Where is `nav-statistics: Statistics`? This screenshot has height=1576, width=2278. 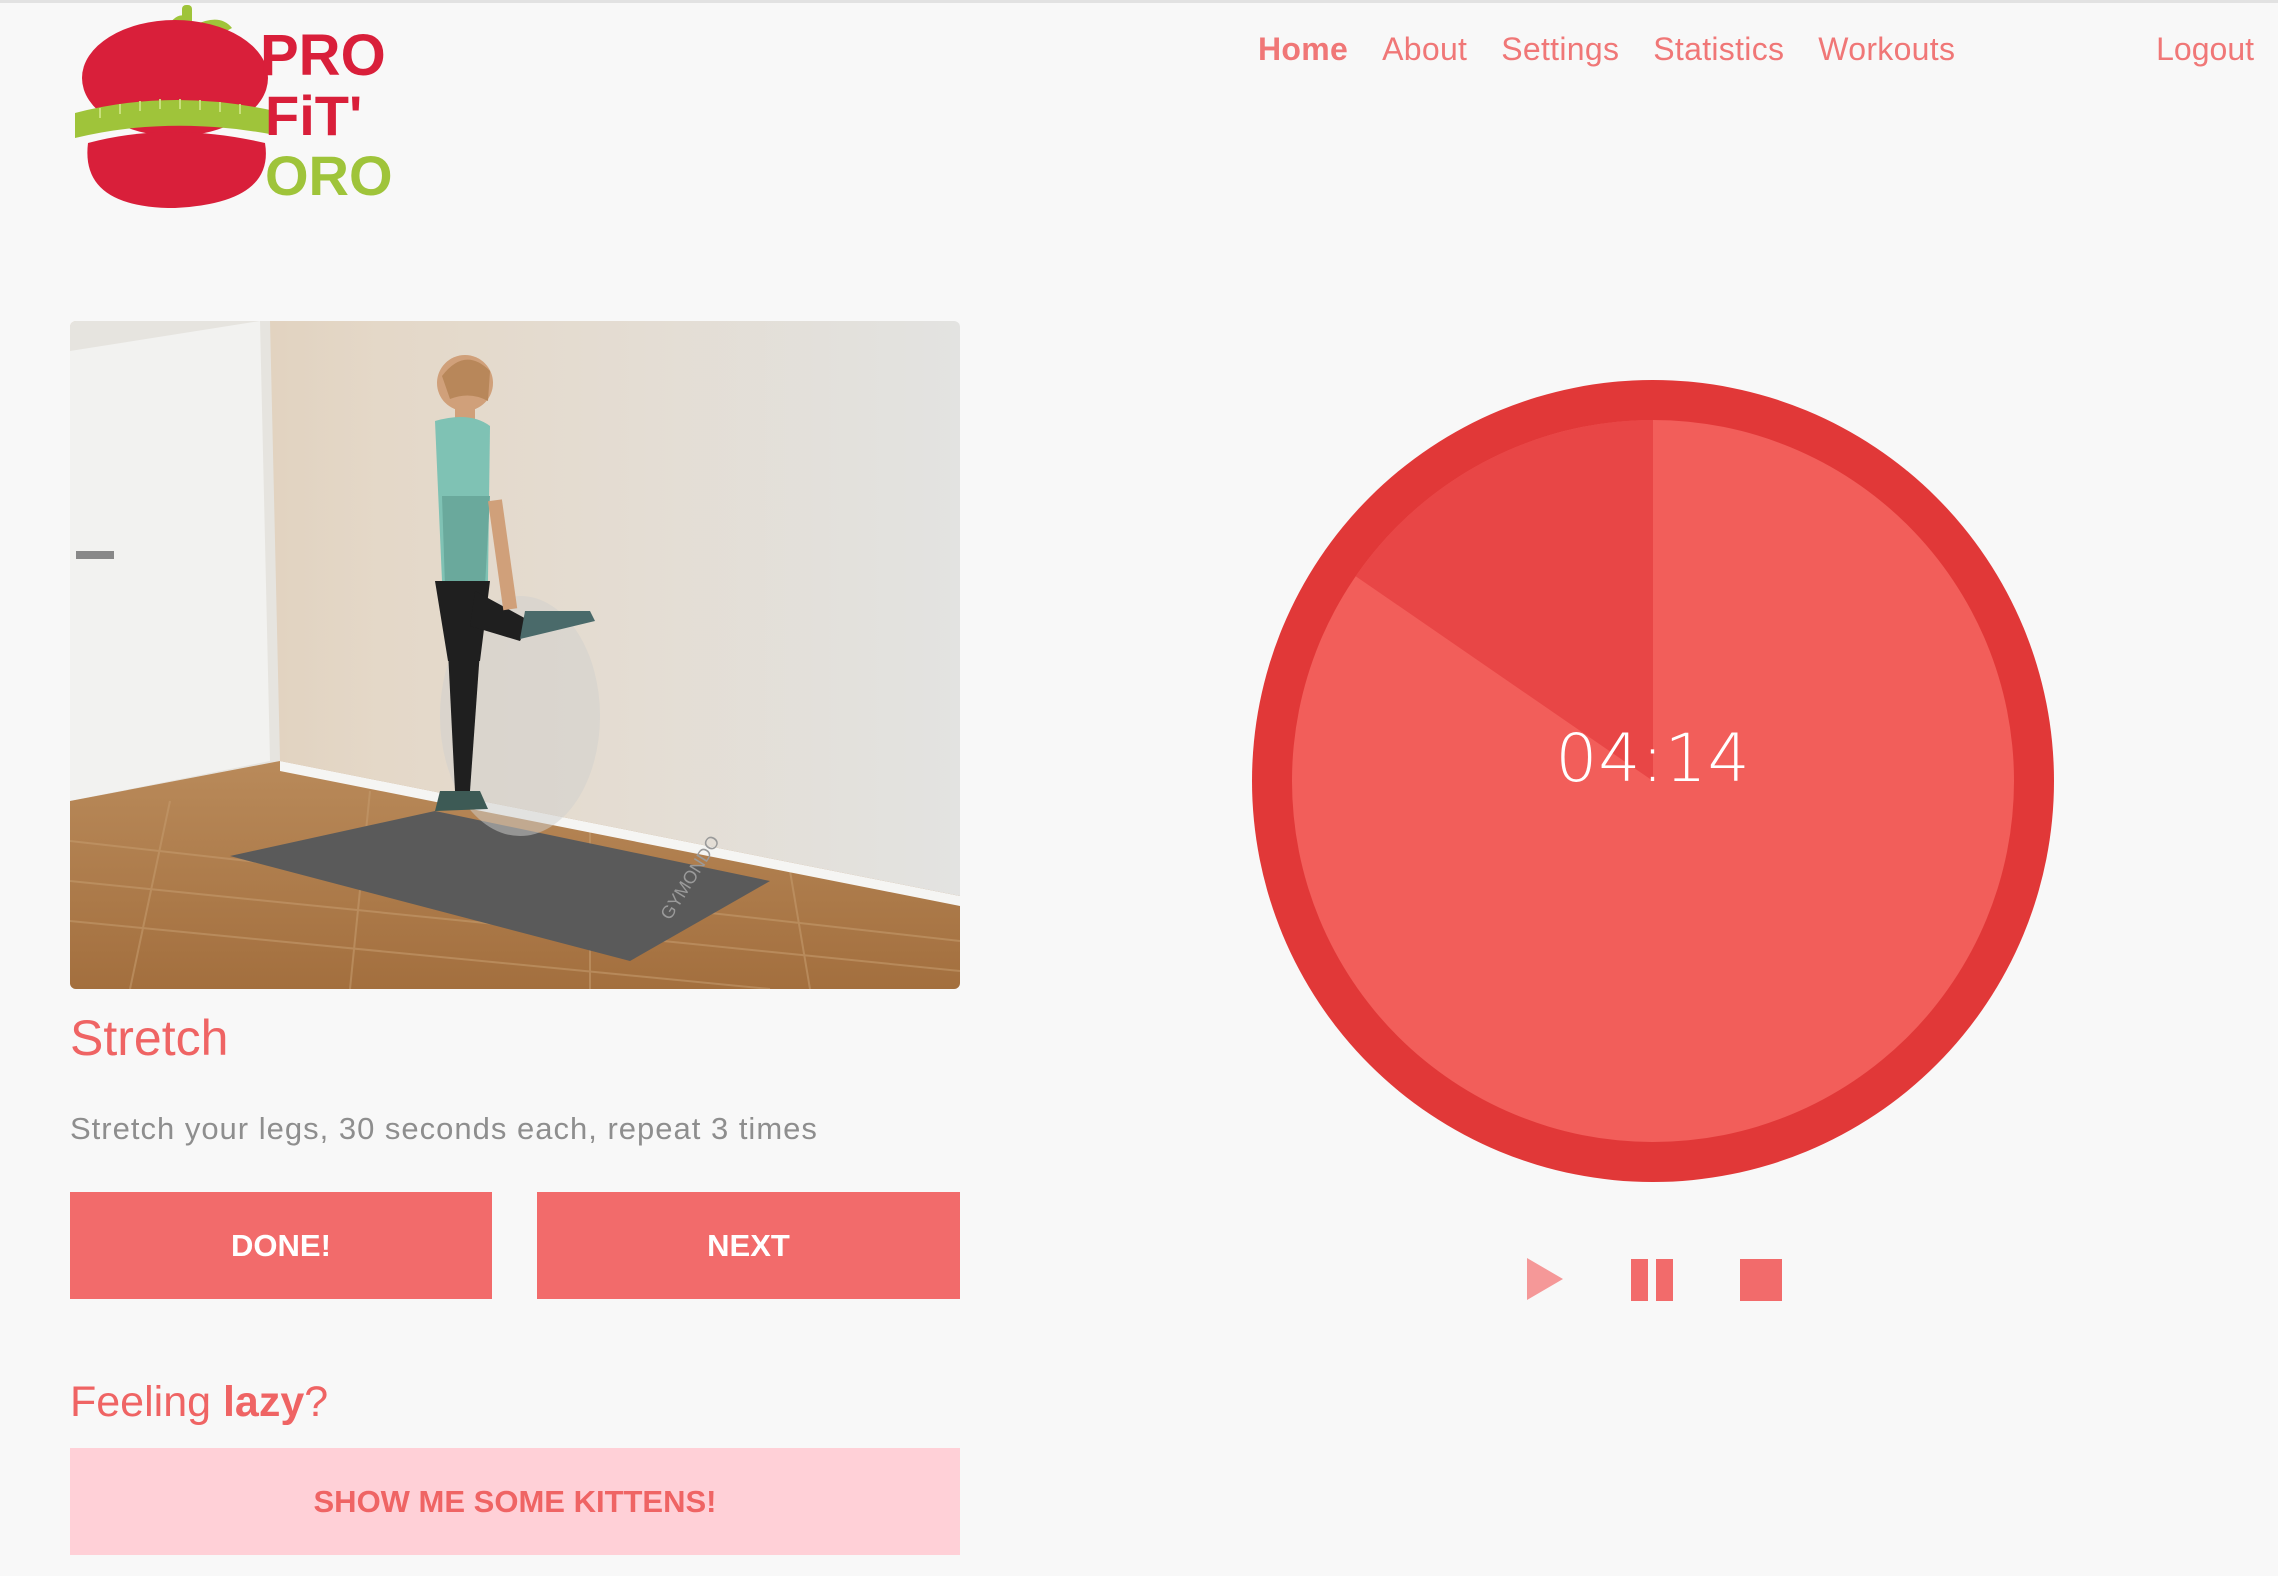
nav-statistics: Statistics is located at coordinates (1718, 49).